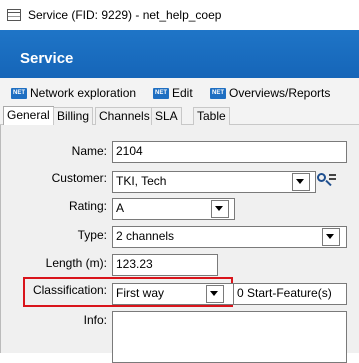 This screenshot has width=359, height=363. Describe the element at coordinates (124, 116) in the screenshot. I see `tab-channels: Channels` at that location.